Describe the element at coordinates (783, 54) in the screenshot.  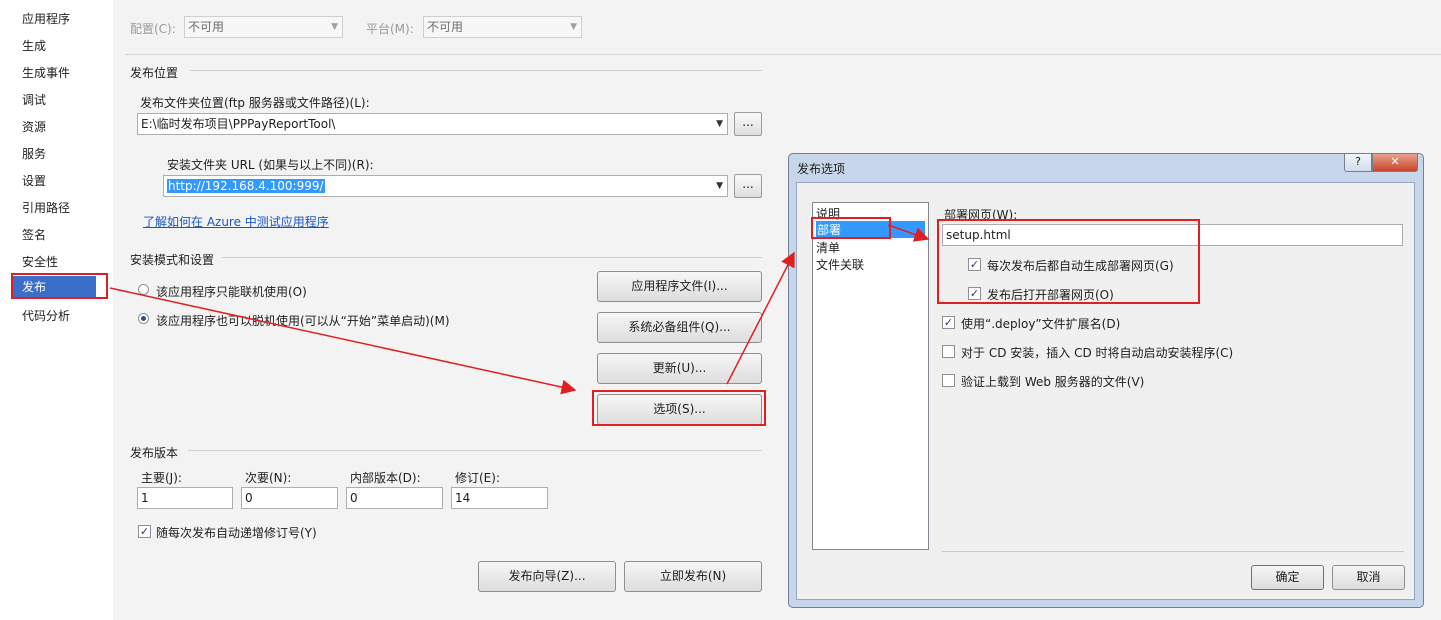
I see `toolbar-divider` at that location.